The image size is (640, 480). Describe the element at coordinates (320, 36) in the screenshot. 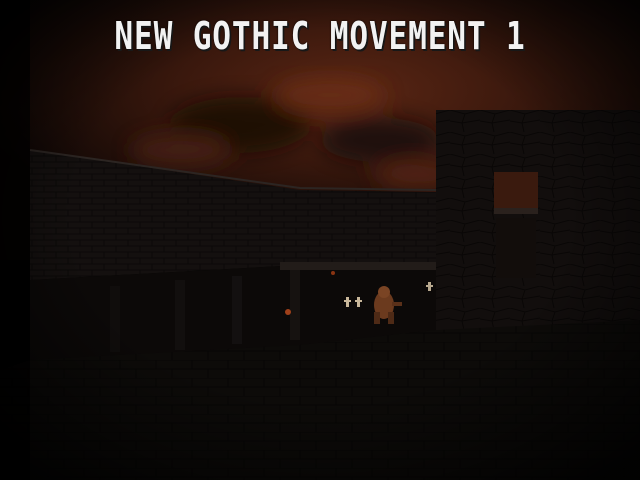

I see `map-title: NEW GOTHIC MOVEMENT 1` at that location.